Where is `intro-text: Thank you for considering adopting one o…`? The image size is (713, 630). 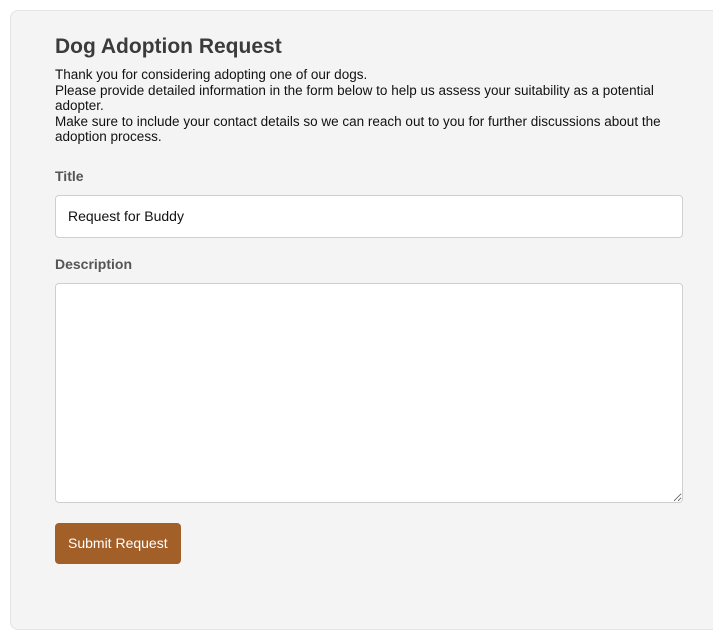 intro-text: Thank you for considering adopting one o… is located at coordinates (369, 106).